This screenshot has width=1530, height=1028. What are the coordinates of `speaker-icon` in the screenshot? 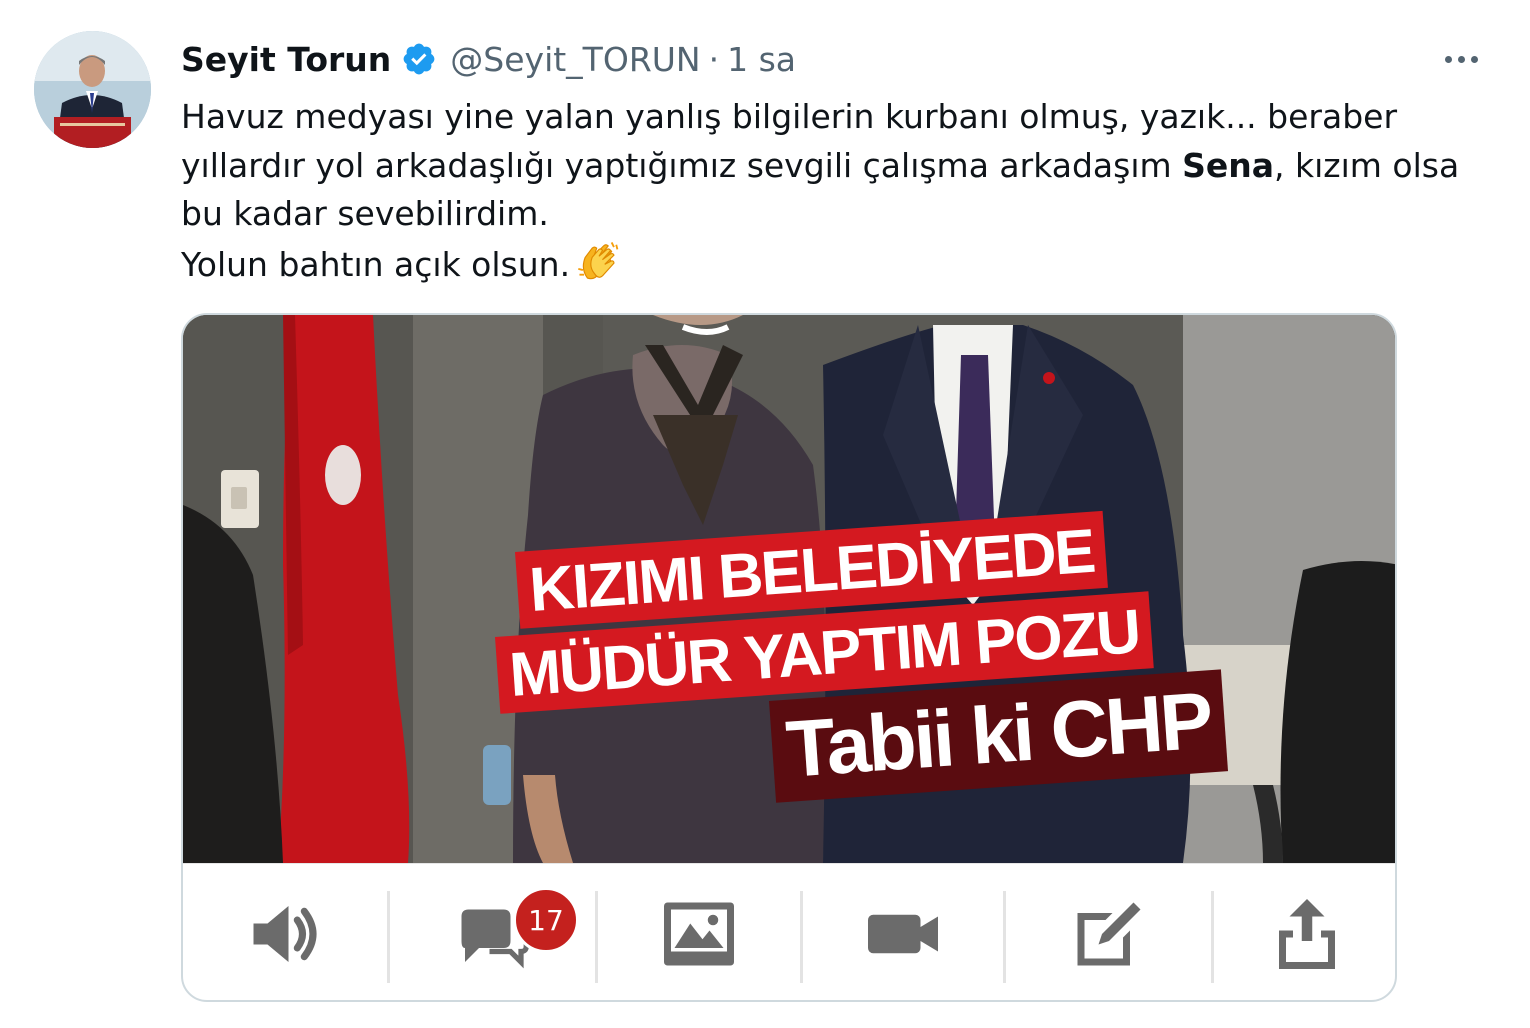 It's located at (285, 934).